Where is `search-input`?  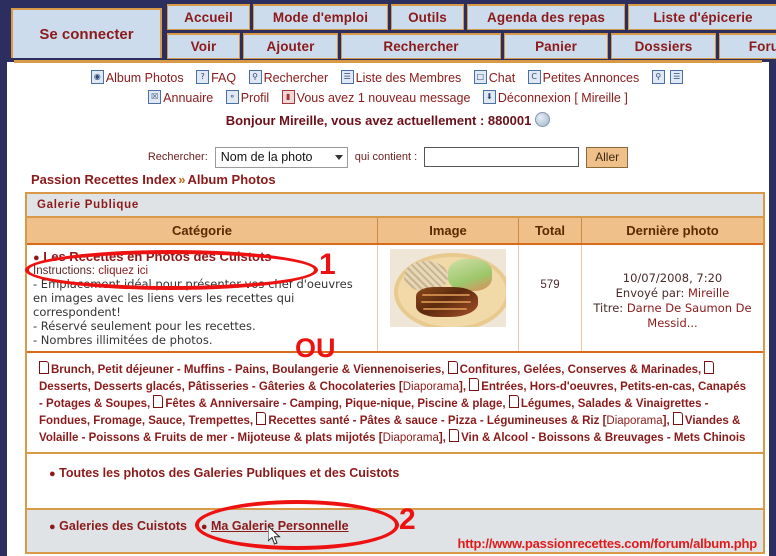
search-input is located at coordinates (502, 157).